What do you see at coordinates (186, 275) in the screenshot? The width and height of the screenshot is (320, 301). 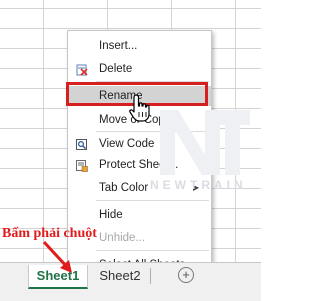 I see `add-sheet-button: +` at bounding box center [186, 275].